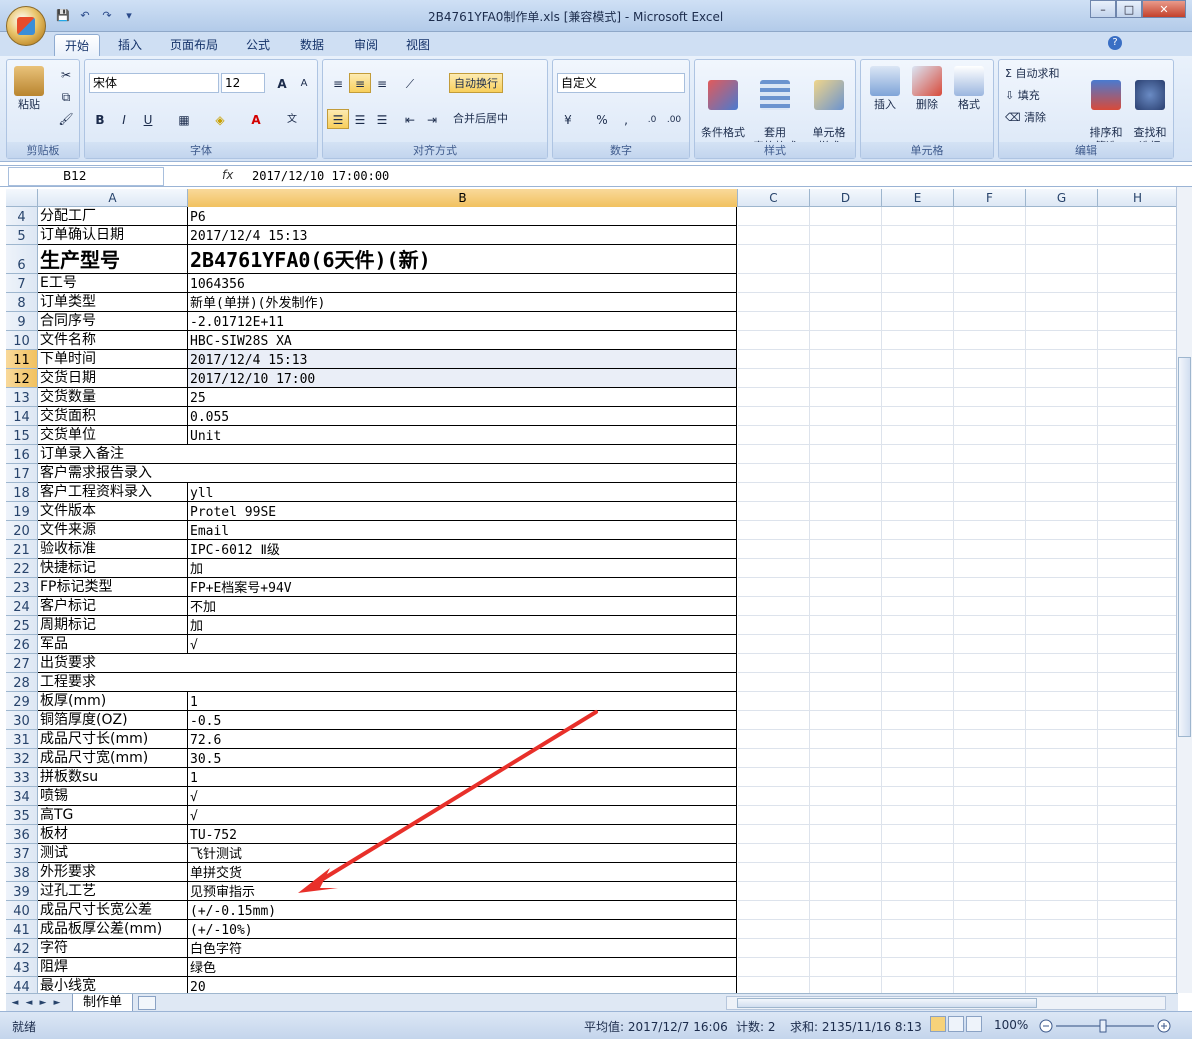 The width and height of the screenshot is (1192, 1039). What do you see at coordinates (410, 83) in the screenshot?
I see `orientation-icon: ⟋` at bounding box center [410, 83].